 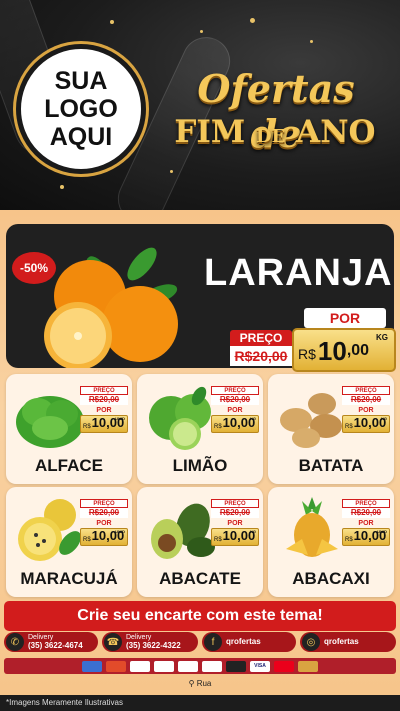 I want to click on contact-label: Delivery, so click(x=41, y=637).